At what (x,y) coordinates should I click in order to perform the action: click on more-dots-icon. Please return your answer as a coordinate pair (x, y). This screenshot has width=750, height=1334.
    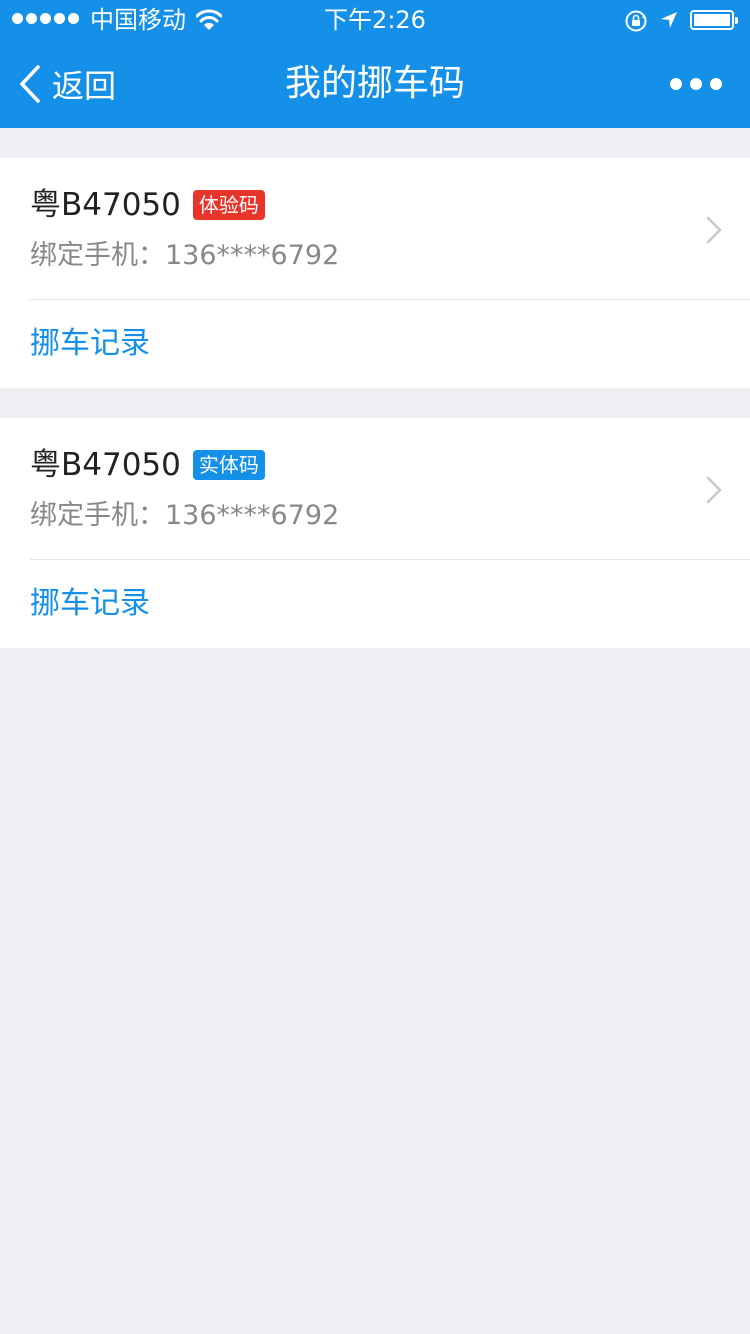
    Looking at the image, I should click on (676, 84).